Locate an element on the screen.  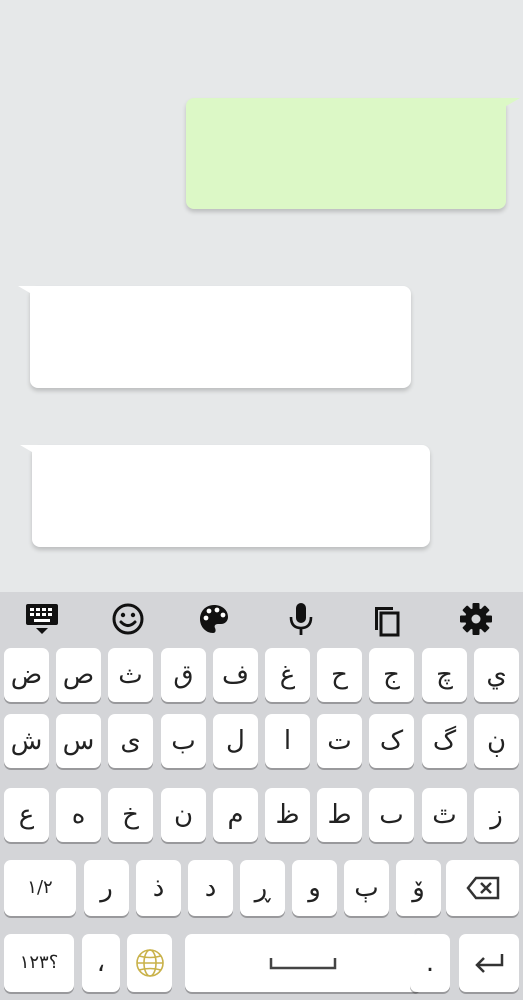
letter-key: ي is located at coordinates (496, 675).